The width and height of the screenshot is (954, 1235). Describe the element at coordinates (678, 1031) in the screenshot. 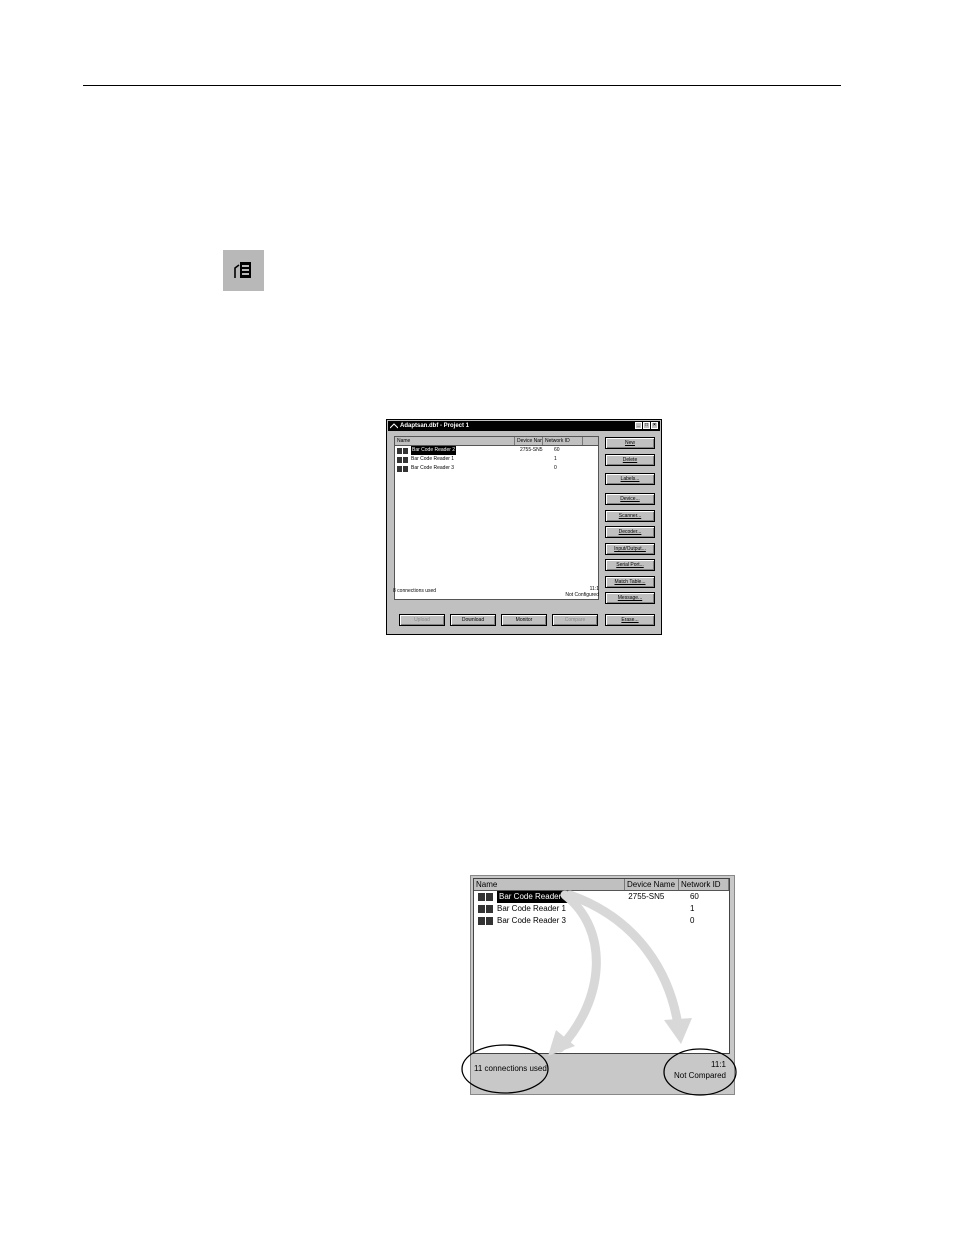

I see `callout-arrowhead-right` at that location.